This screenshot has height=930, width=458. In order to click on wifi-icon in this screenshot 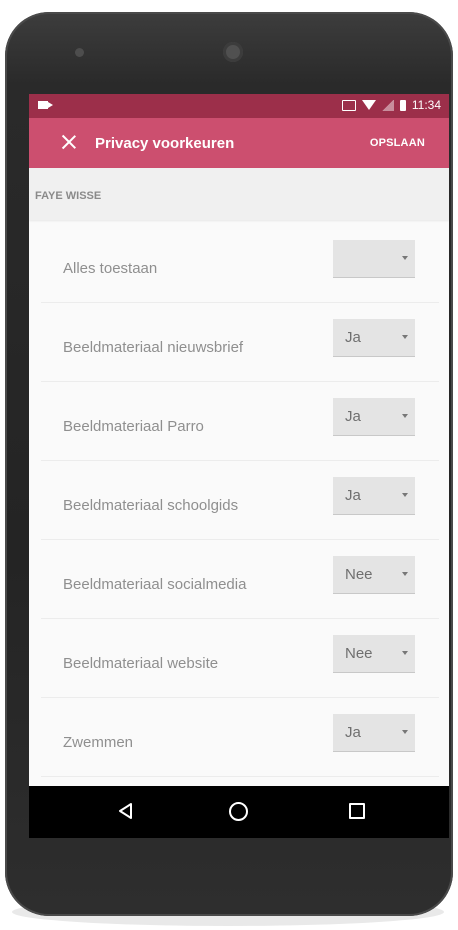, I will do `click(368, 105)`.